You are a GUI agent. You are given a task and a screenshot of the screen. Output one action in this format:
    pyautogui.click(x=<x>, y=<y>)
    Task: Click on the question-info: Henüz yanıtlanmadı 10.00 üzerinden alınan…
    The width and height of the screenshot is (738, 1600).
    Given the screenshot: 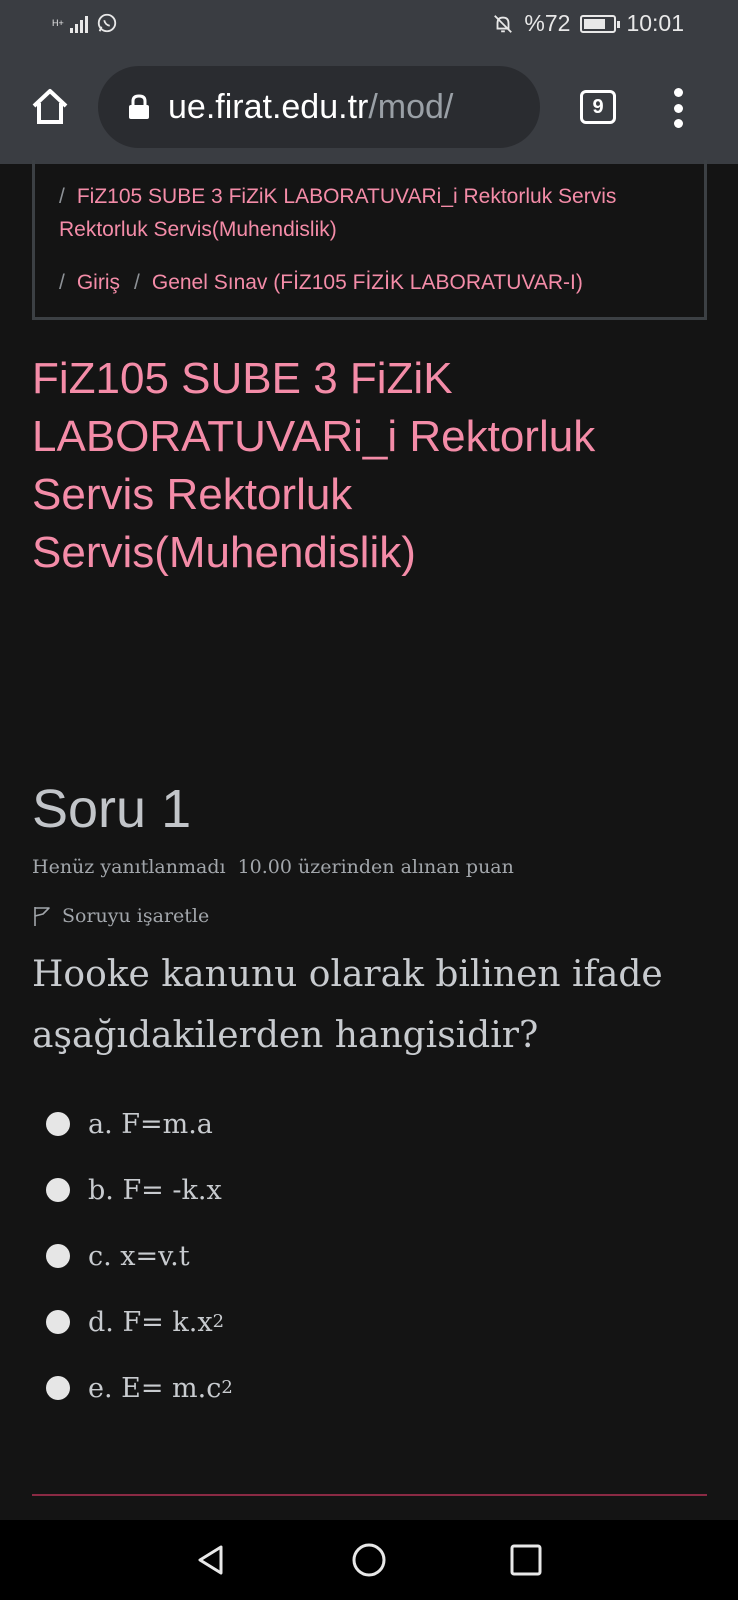 What is the action you would take?
    pyautogui.click(x=273, y=867)
    